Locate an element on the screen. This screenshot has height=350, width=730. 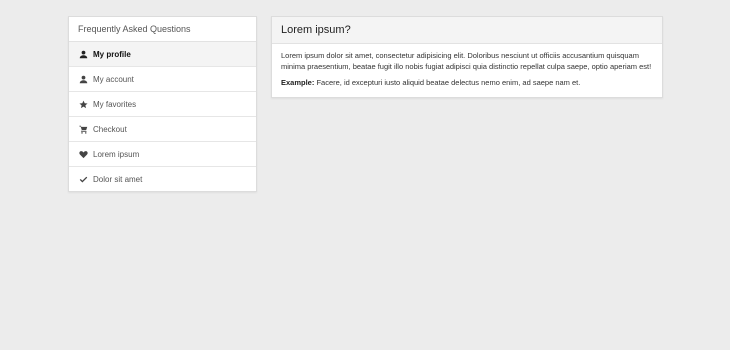
cart-icon is located at coordinates (83, 129).